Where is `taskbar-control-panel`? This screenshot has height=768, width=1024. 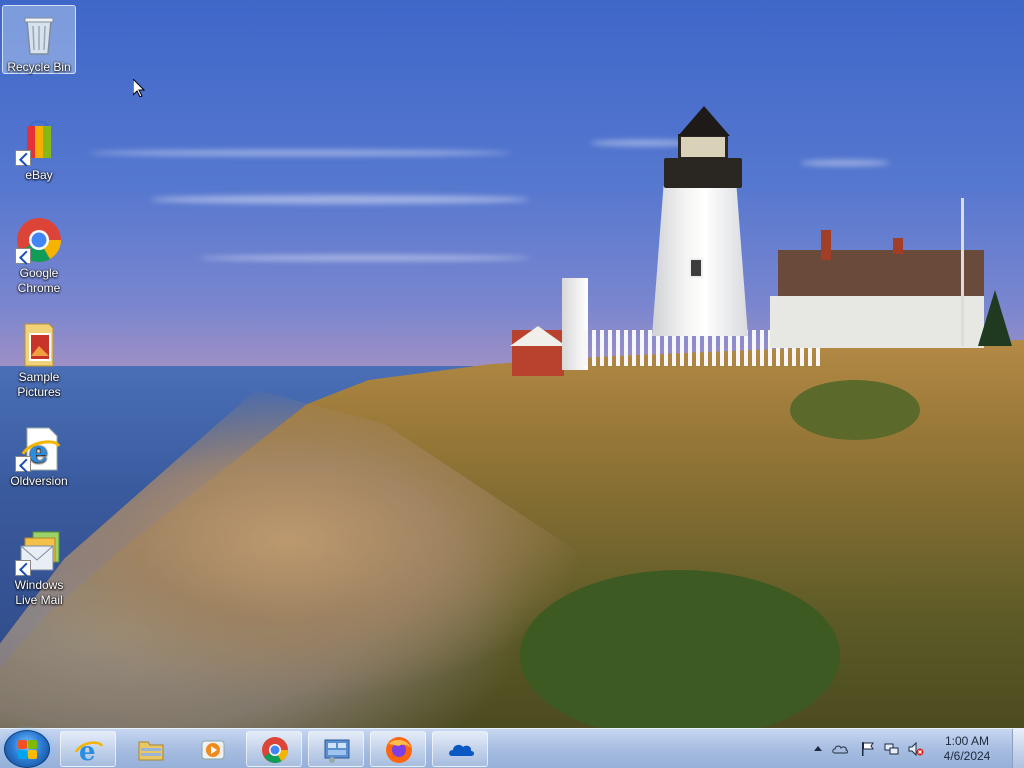 taskbar-control-panel is located at coordinates (336, 749).